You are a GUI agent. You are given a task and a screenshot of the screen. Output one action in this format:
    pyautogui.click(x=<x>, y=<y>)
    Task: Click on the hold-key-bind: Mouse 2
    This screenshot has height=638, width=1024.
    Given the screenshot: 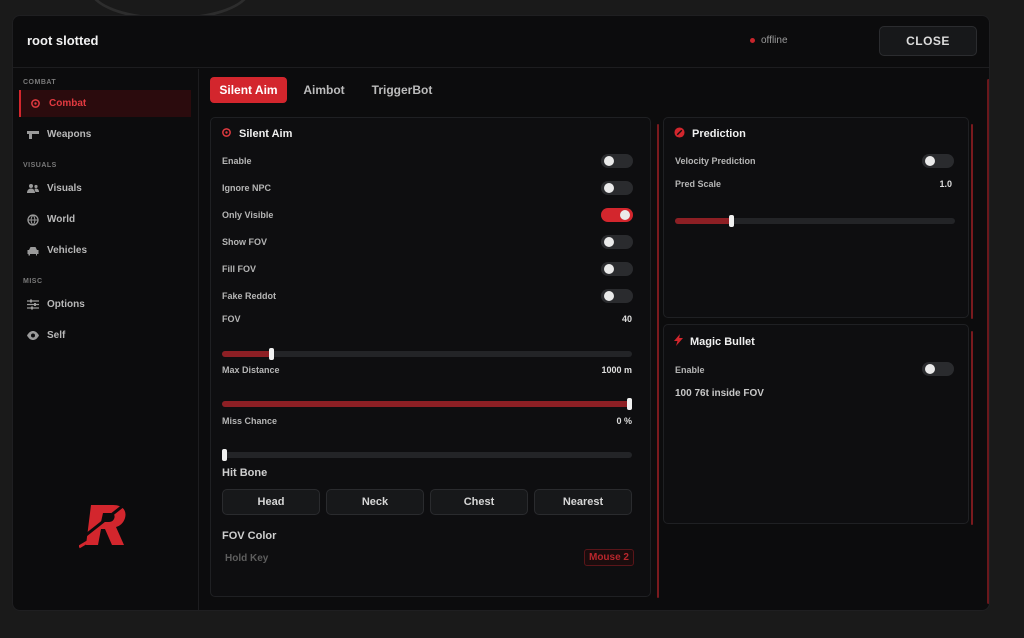 What is the action you would take?
    pyautogui.click(x=608, y=557)
    